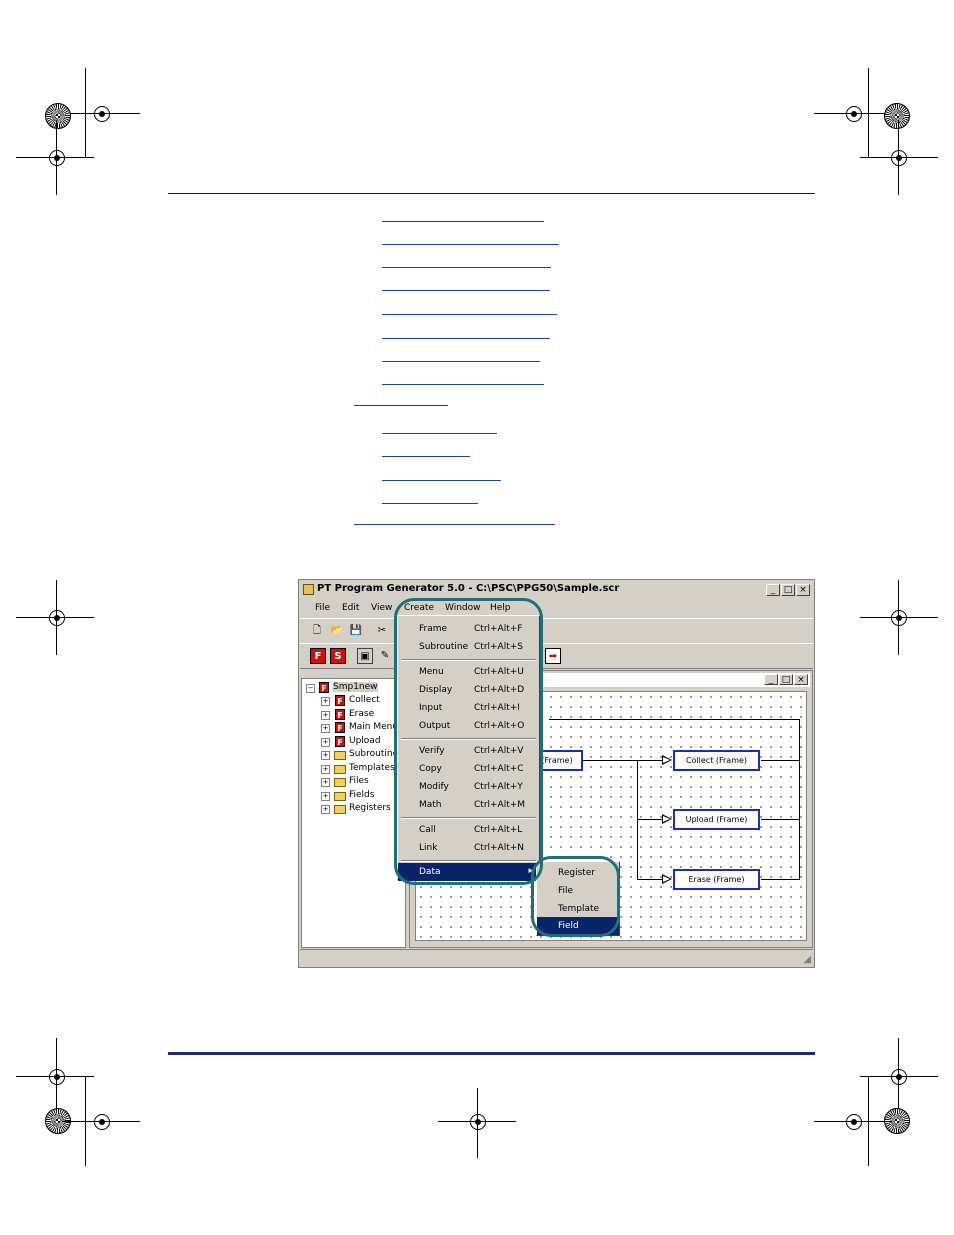 This screenshot has height=1235, width=954. What do you see at coordinates (365, 656) in the screenshot?
I see `display-tool-icon: ▣` at bounding box center [365, 656].